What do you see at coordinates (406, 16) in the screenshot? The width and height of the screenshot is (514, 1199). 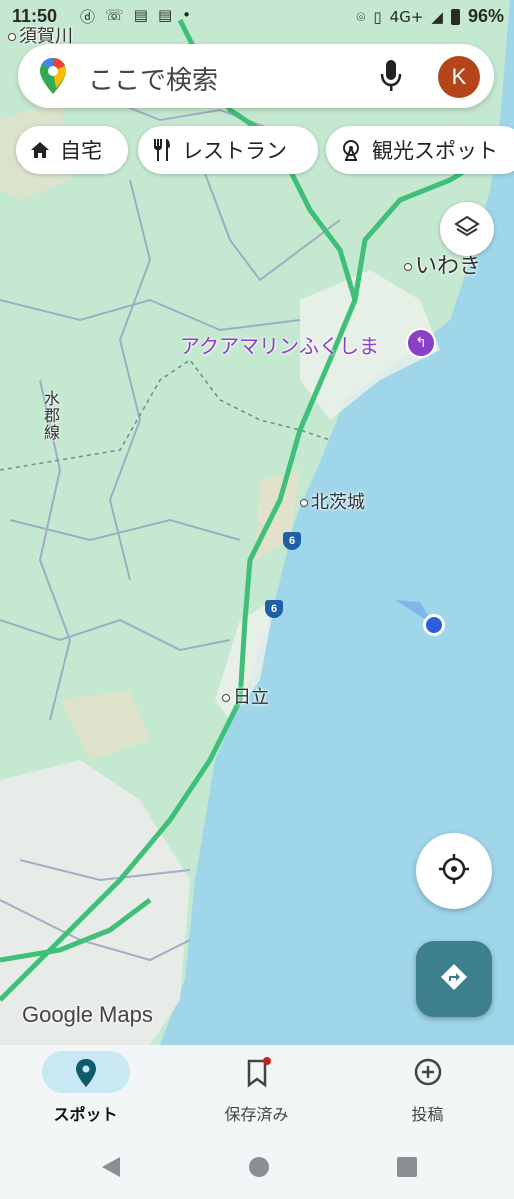 I see `network-type: 4G+` at bounding box center [406, 16].